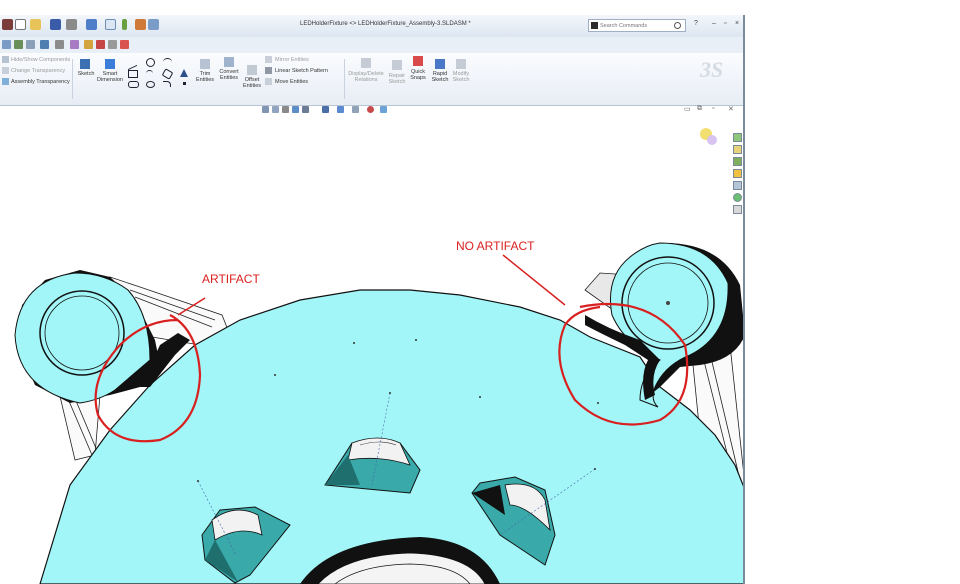 This screenshot has height=584, width=960. What do you see at coordinates (252, 86) in the screenshot?
I see `offset-entities-line2: Entities` at bounding box center [252, 86].